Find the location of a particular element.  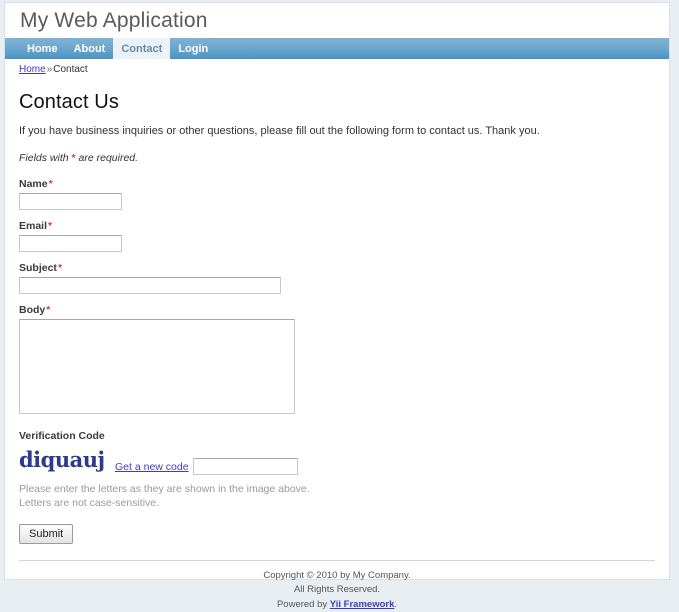

footer-rights: All Rights Reserved. is located at coordinates (337, 590).